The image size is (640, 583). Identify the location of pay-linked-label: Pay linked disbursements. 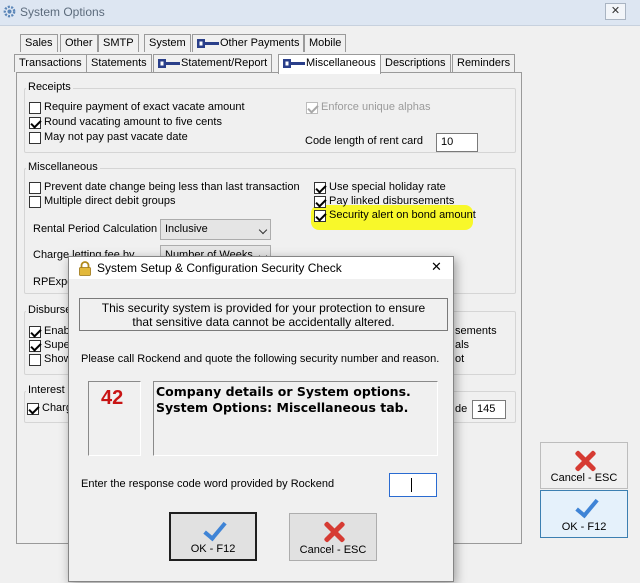
(392, 201).